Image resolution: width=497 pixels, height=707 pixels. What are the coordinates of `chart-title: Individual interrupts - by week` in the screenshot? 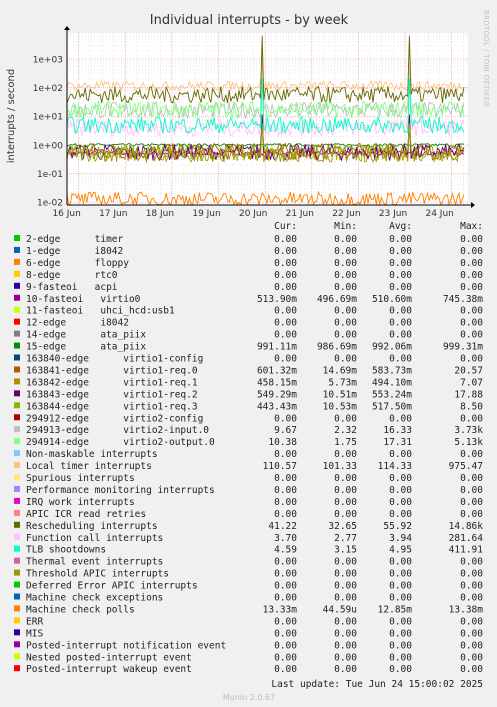 It's located at (249, 20).